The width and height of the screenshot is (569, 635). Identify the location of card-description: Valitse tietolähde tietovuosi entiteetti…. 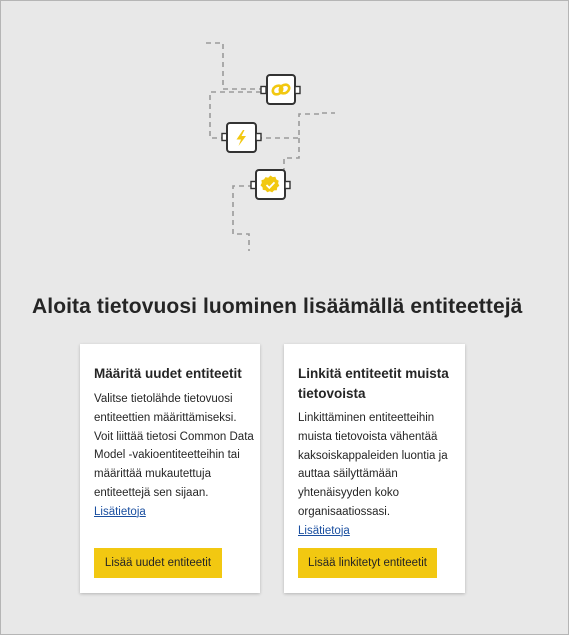
(174, 456).